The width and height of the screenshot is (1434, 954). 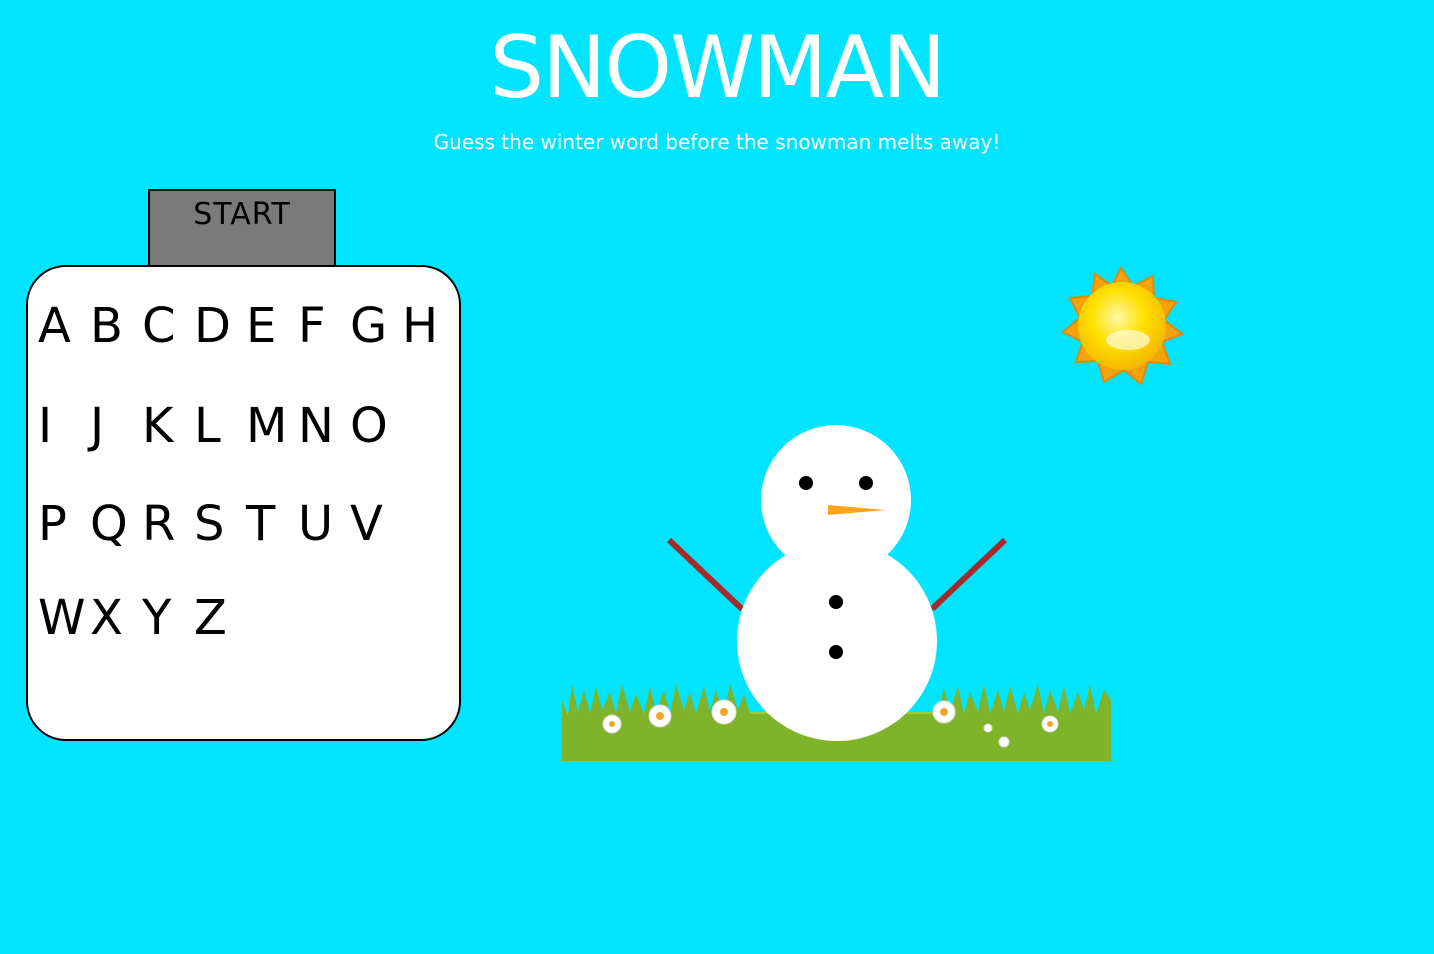 What do you see at coordinates (837, 583) in the screenshot?
I see `snowman-icon` at bounding box center [837, 583].